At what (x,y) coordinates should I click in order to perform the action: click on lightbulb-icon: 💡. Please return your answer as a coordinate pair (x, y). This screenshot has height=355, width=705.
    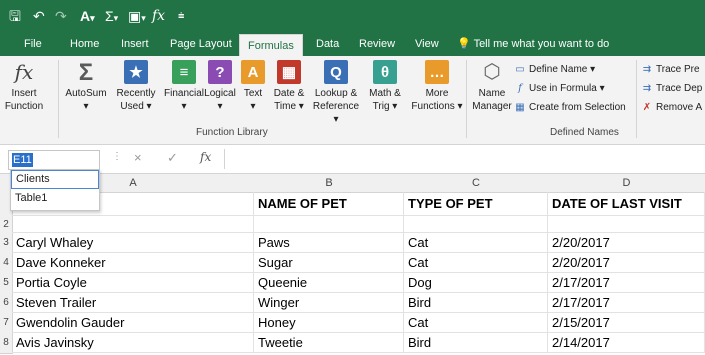
    Looking at the image, I should click on (464, 44).